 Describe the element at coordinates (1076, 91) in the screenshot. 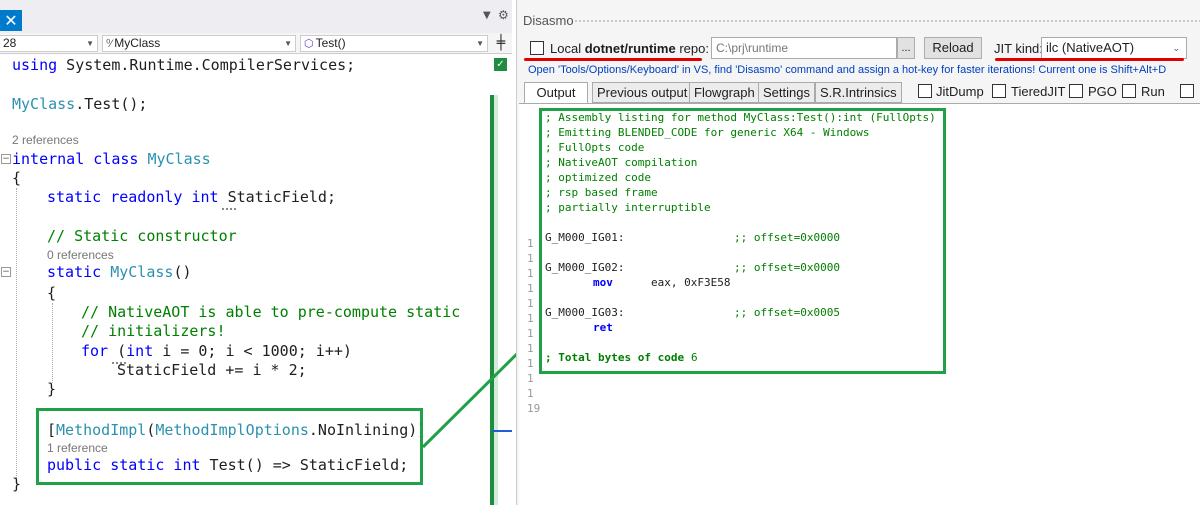

I see `pgo-checkbox` at that location.